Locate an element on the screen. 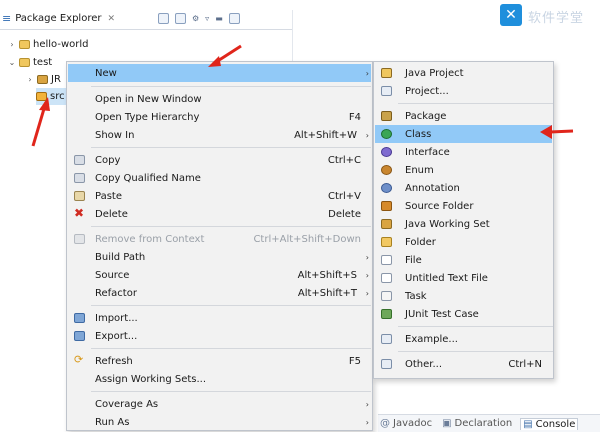 Image resolution: width=600 pixels, height=432 pixels. copy-qualified-name-icon is located at coordinates (79, 178).